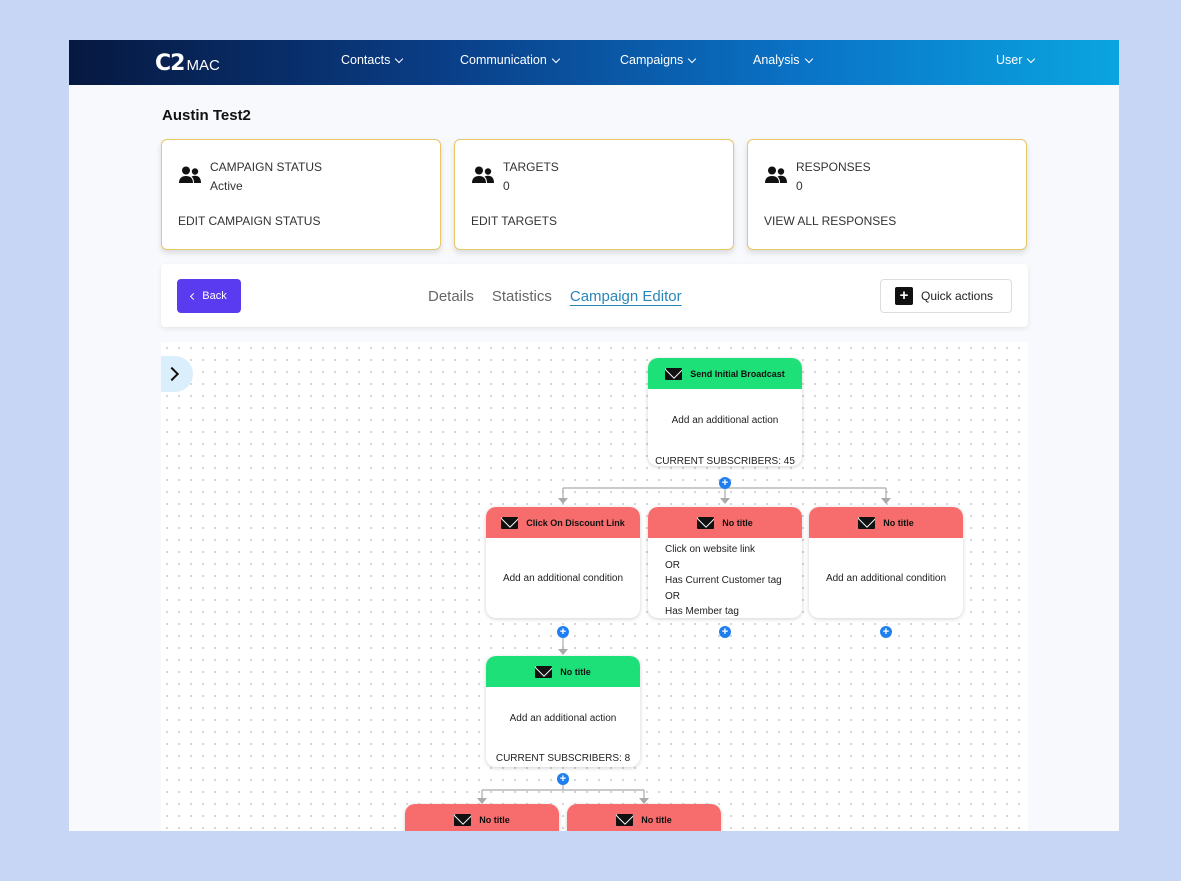  What do you see at coordinates (710, 549) in the screenshot?
I see `condition-item: Click on website link` at bounding box center [710, 549].